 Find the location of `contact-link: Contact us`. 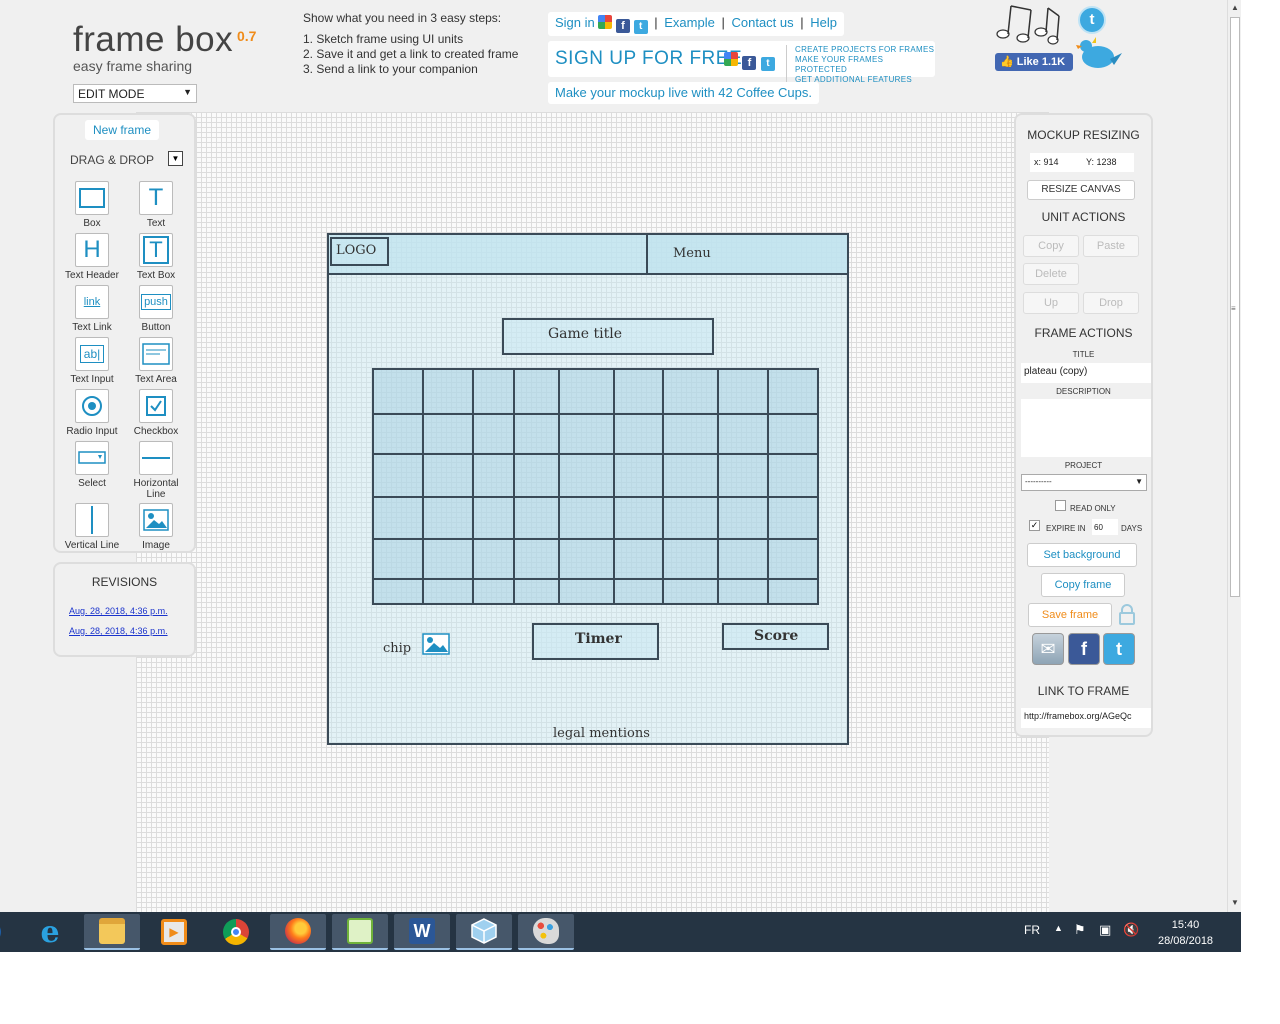

contact-link: Contact us is located at coordinates (762, 22).